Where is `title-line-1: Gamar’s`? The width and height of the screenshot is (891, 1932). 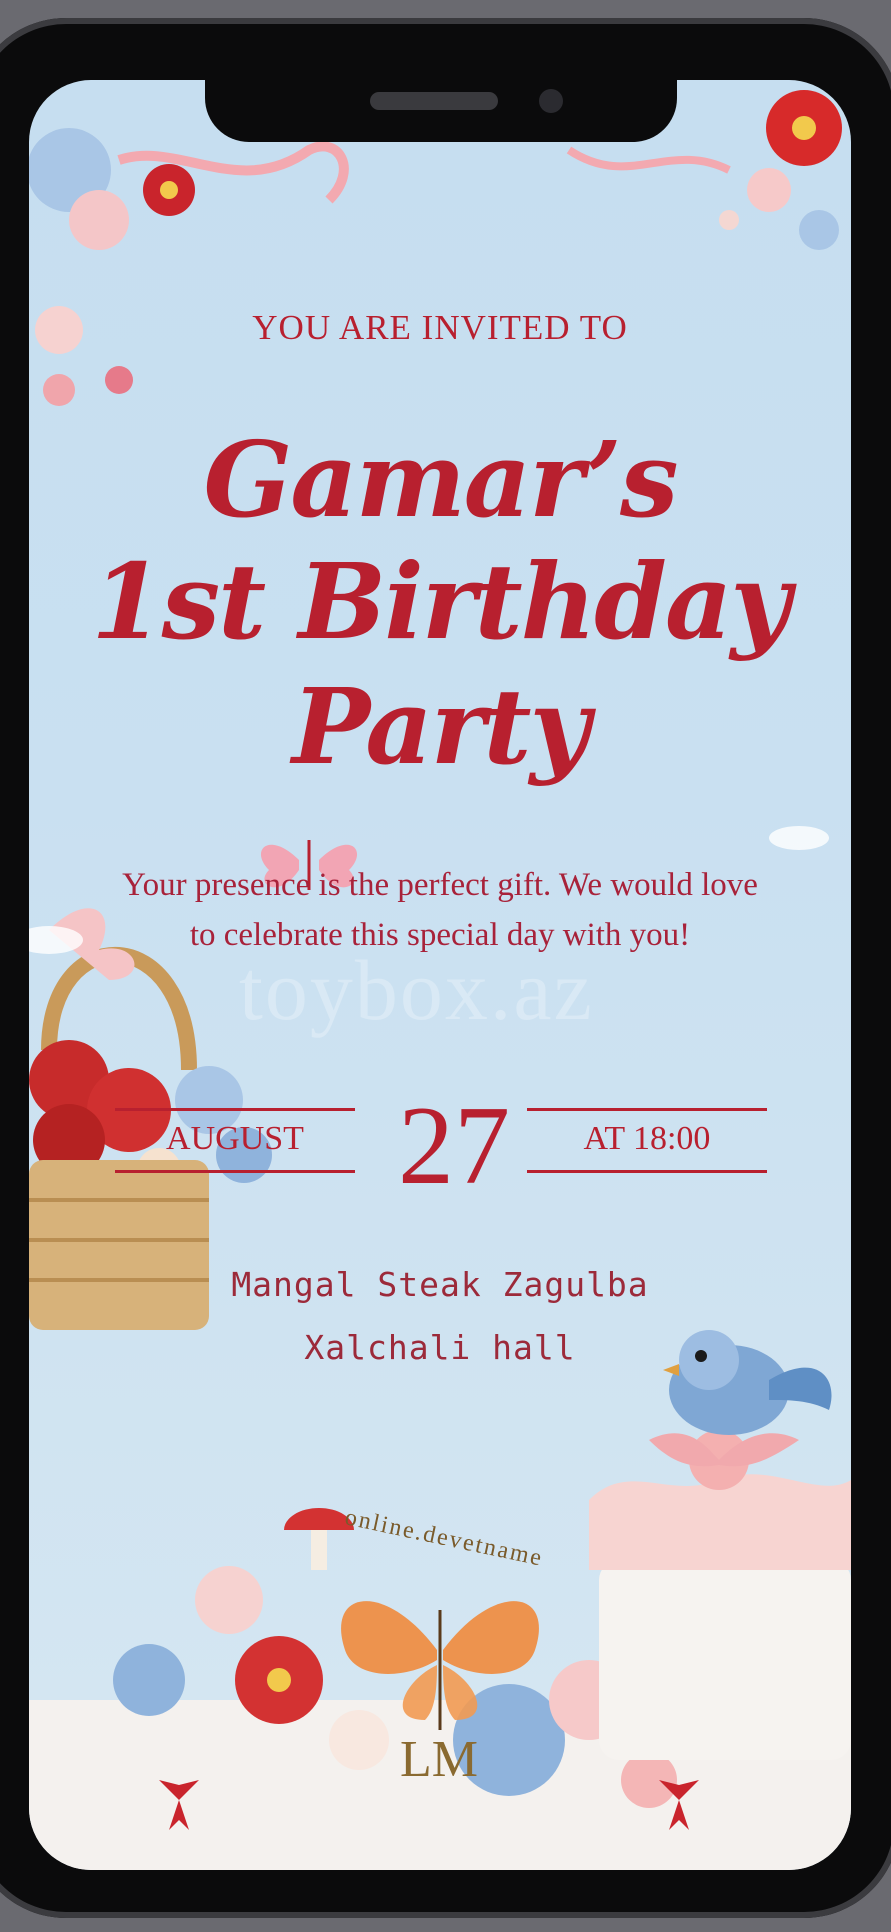
title-line-1: Gamar’s is located at coordinates (441, 479).